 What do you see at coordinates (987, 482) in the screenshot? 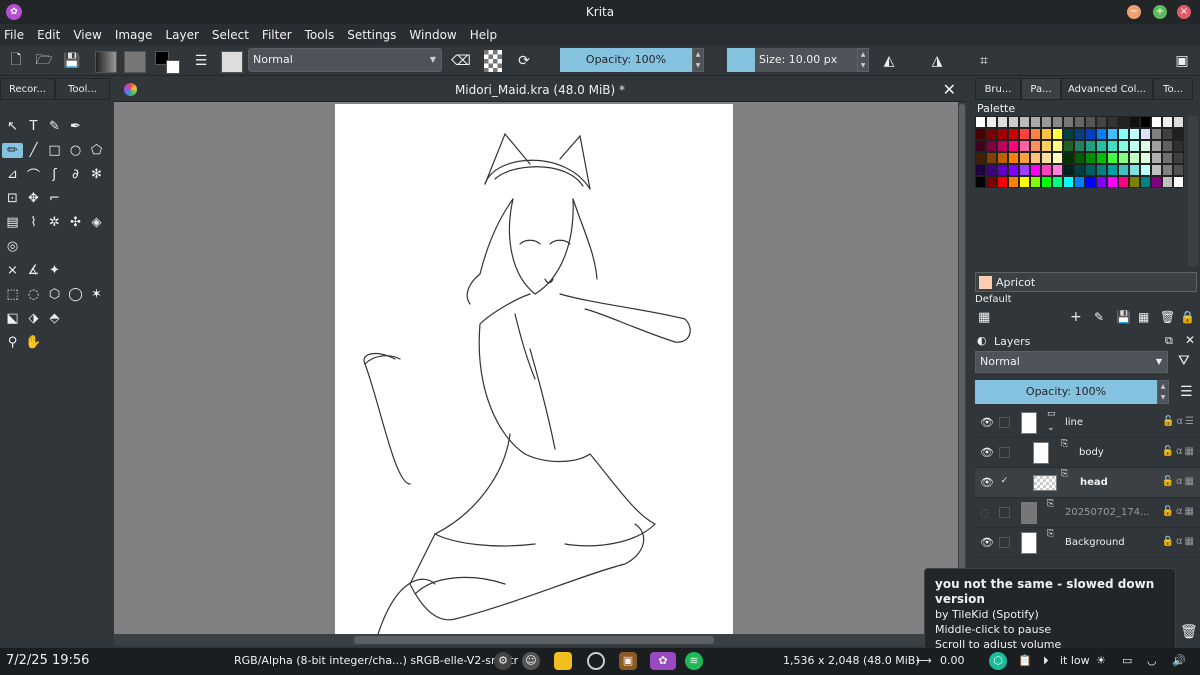
I see `visibility-icon: 👁` at bounding box center [987, 482].